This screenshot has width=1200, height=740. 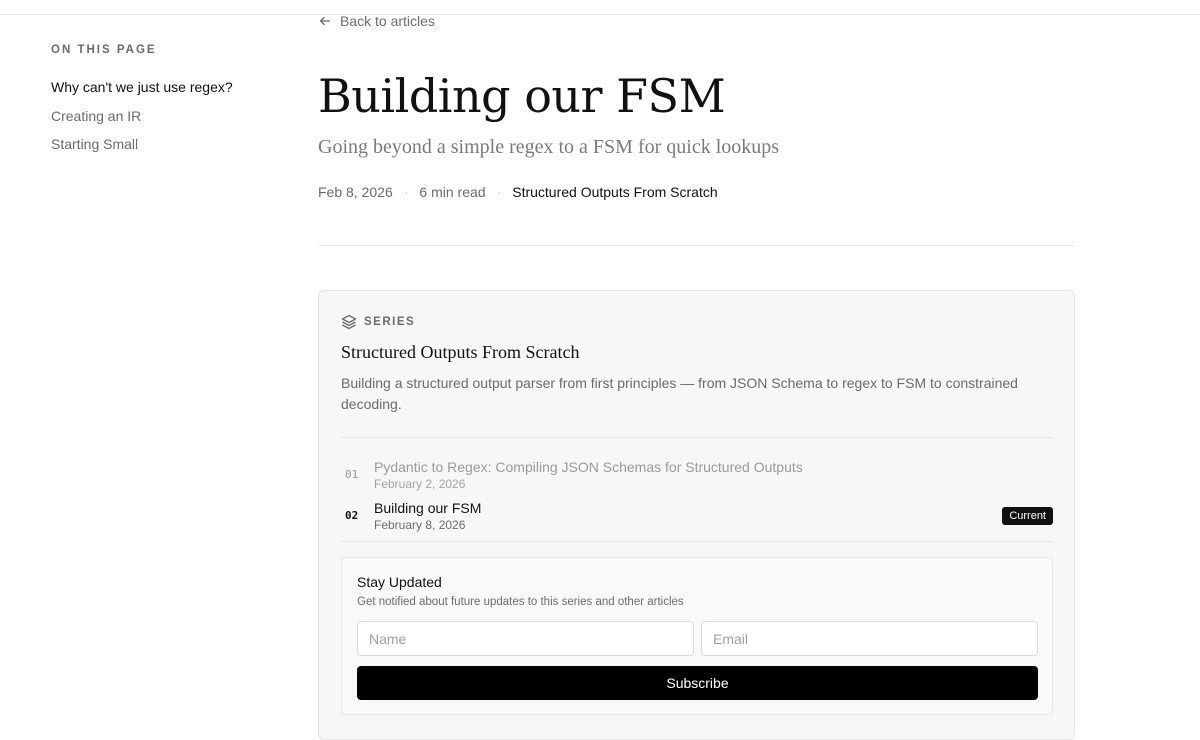 I want to click on back-to-articles-link: Back to articles, so click(x=376, y=21).